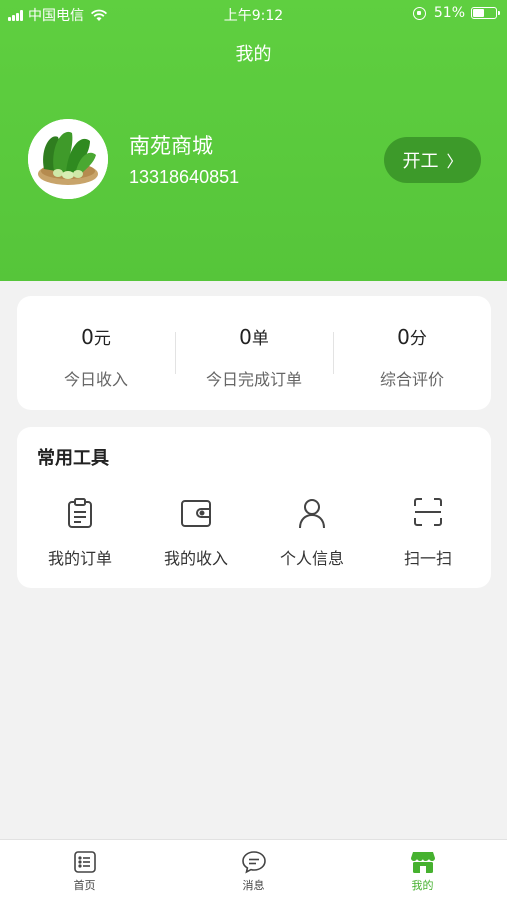 This screenshot has height=900, width=507. I want to click on tab-mine: 我的, so click(422, 870).